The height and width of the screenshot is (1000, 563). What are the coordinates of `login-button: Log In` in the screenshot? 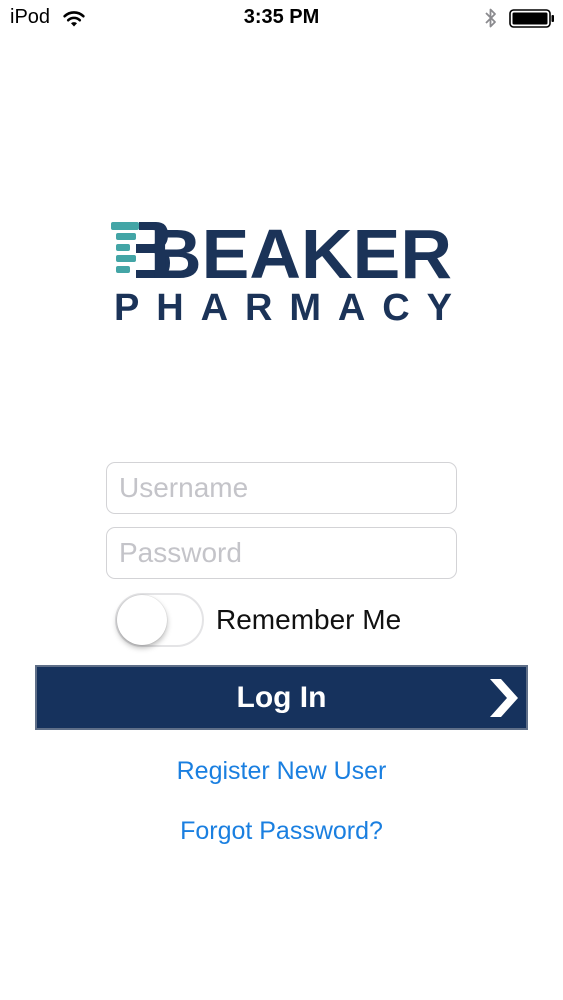 It's located at (281, 697).